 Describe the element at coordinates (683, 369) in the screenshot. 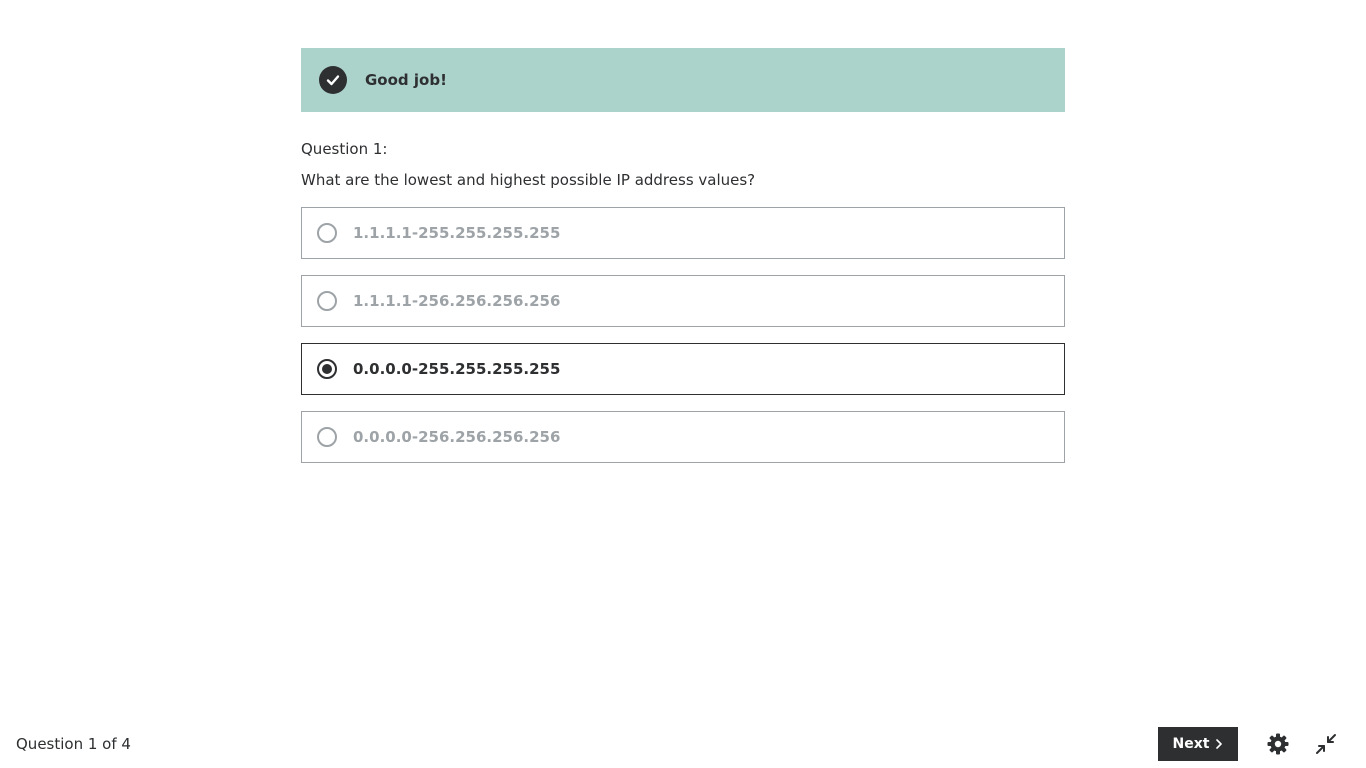

I see `answer-option-3: 0.0.0.0-255.255.255.255` at that location.